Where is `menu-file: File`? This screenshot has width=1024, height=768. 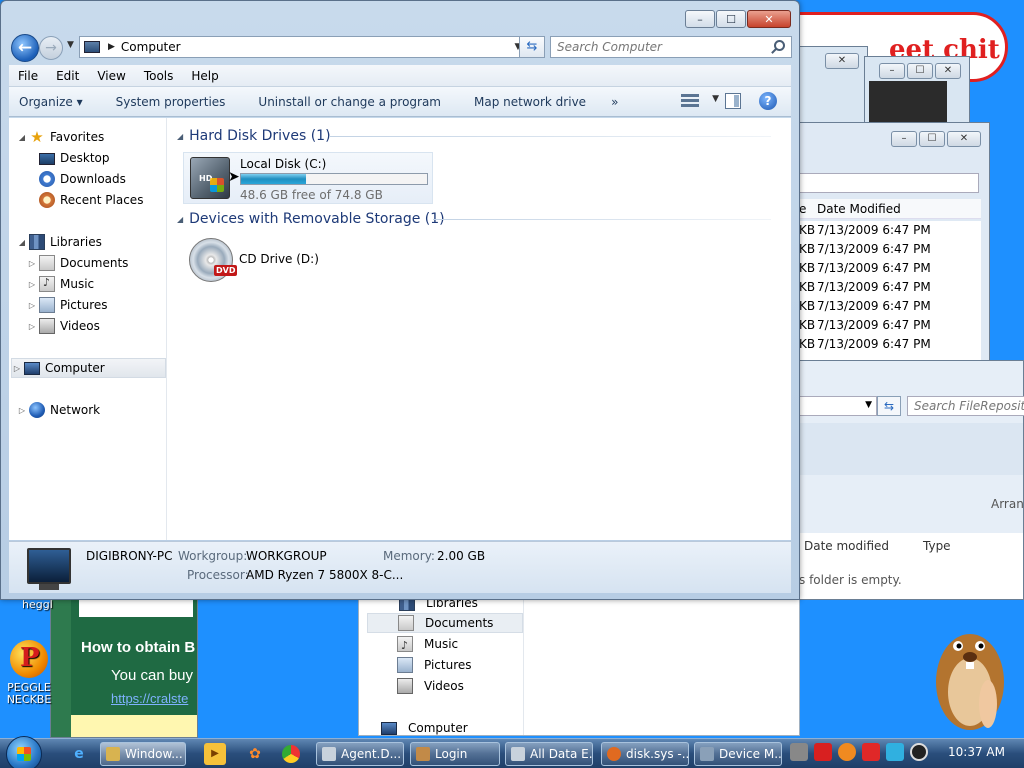 menu-file: File is located at coordinates (28, 76).